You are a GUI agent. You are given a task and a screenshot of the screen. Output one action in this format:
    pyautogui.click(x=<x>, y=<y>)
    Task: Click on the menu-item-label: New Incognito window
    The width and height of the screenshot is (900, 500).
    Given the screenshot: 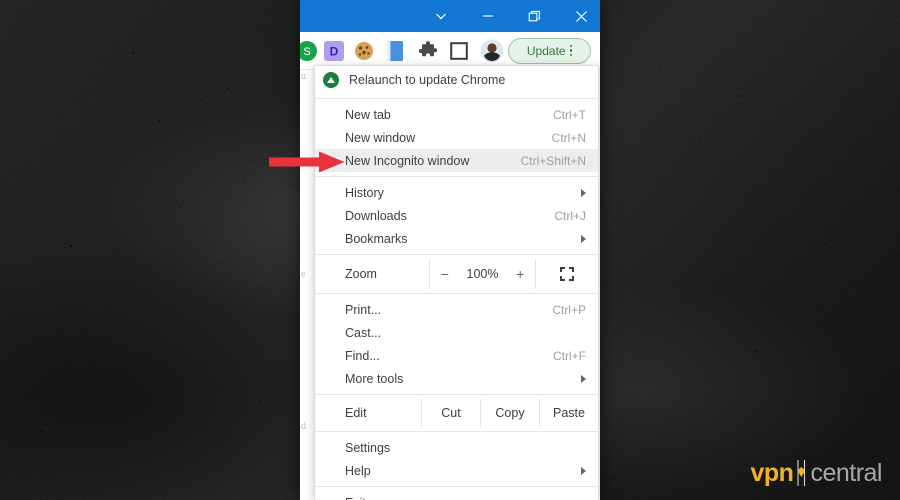 What is the action you would take?
    pyautogui.click(x=407, y=160)
    